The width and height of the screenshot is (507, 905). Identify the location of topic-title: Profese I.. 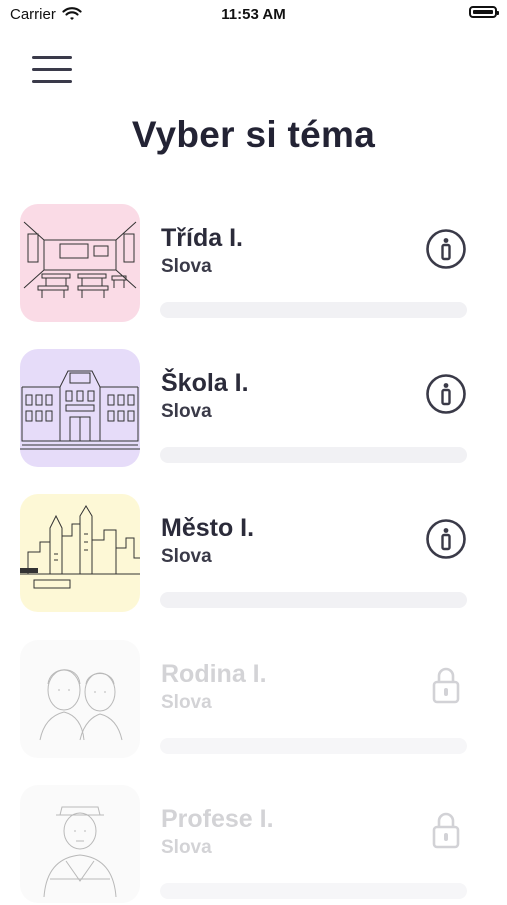
(217, 819).